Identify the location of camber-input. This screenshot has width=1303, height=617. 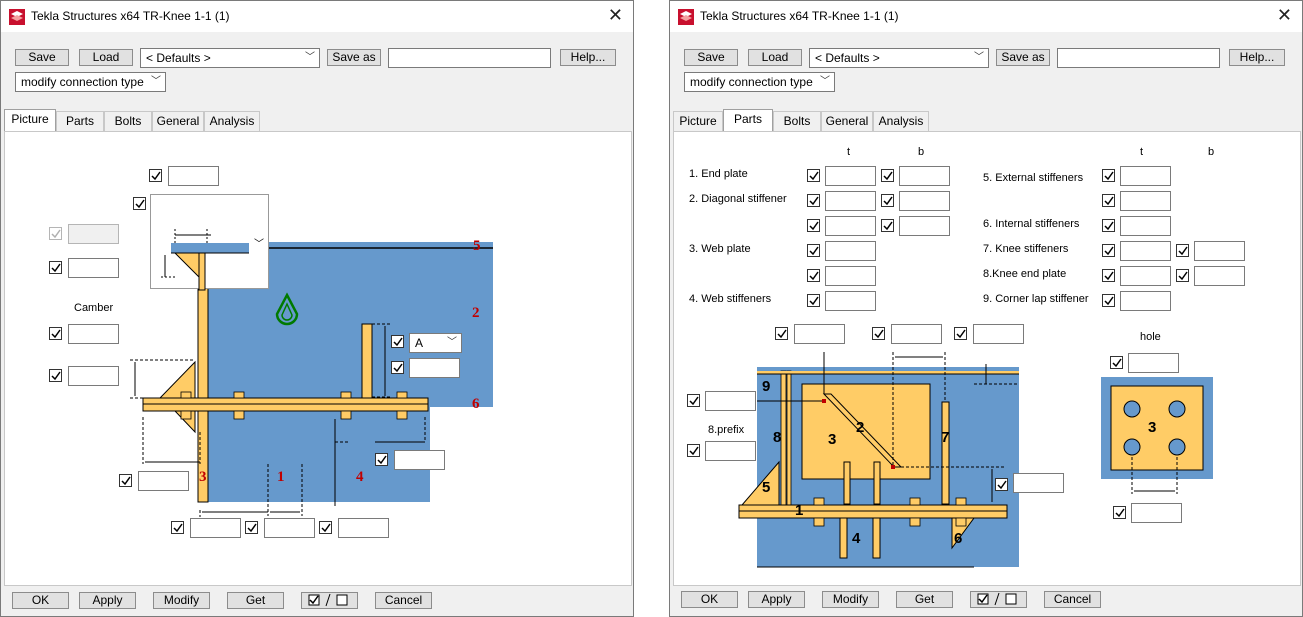
(93, 334).